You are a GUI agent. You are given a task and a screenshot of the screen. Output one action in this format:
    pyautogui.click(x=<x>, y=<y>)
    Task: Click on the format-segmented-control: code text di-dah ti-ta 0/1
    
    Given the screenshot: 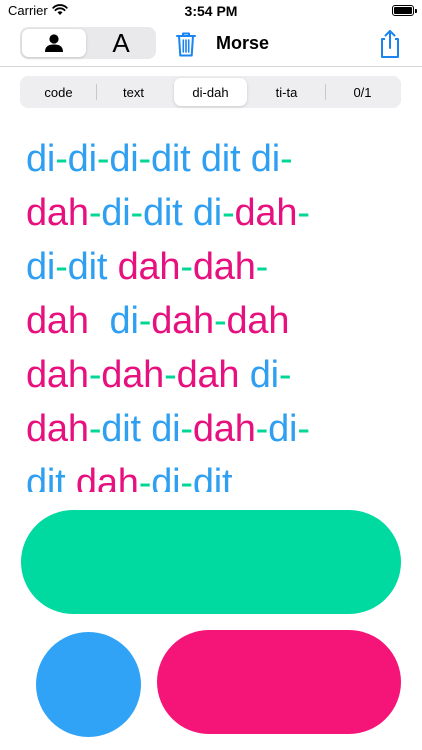 What is the action you would take?
    pyautogui.click(x=210, y=92)
    